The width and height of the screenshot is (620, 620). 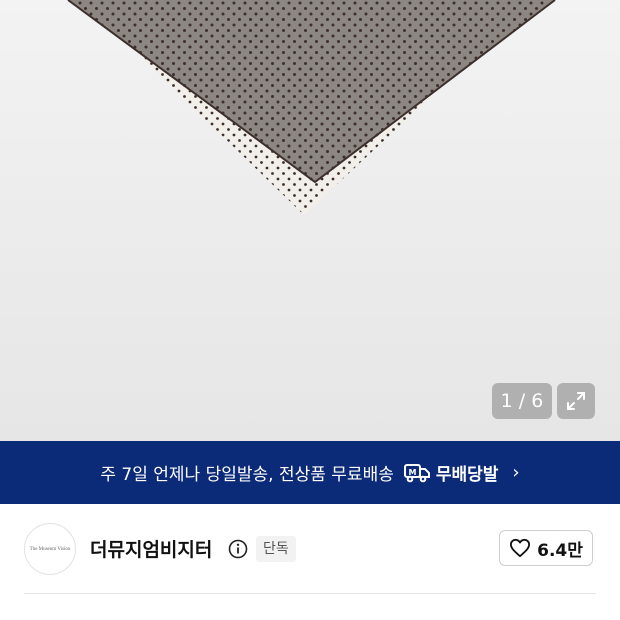 I want to click on free-shipping-banner: 주 7일 언제나 당일발송, 전상품 무료배송 M 무배당발 ›, so click(x=310, y=472).